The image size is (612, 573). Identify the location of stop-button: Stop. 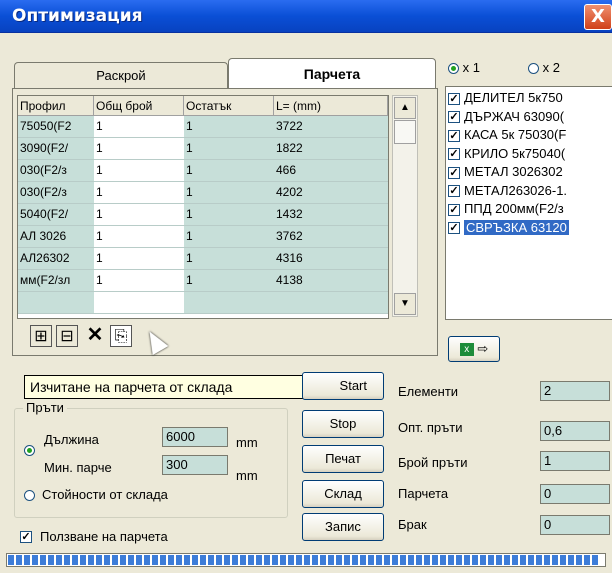
(343, 424).